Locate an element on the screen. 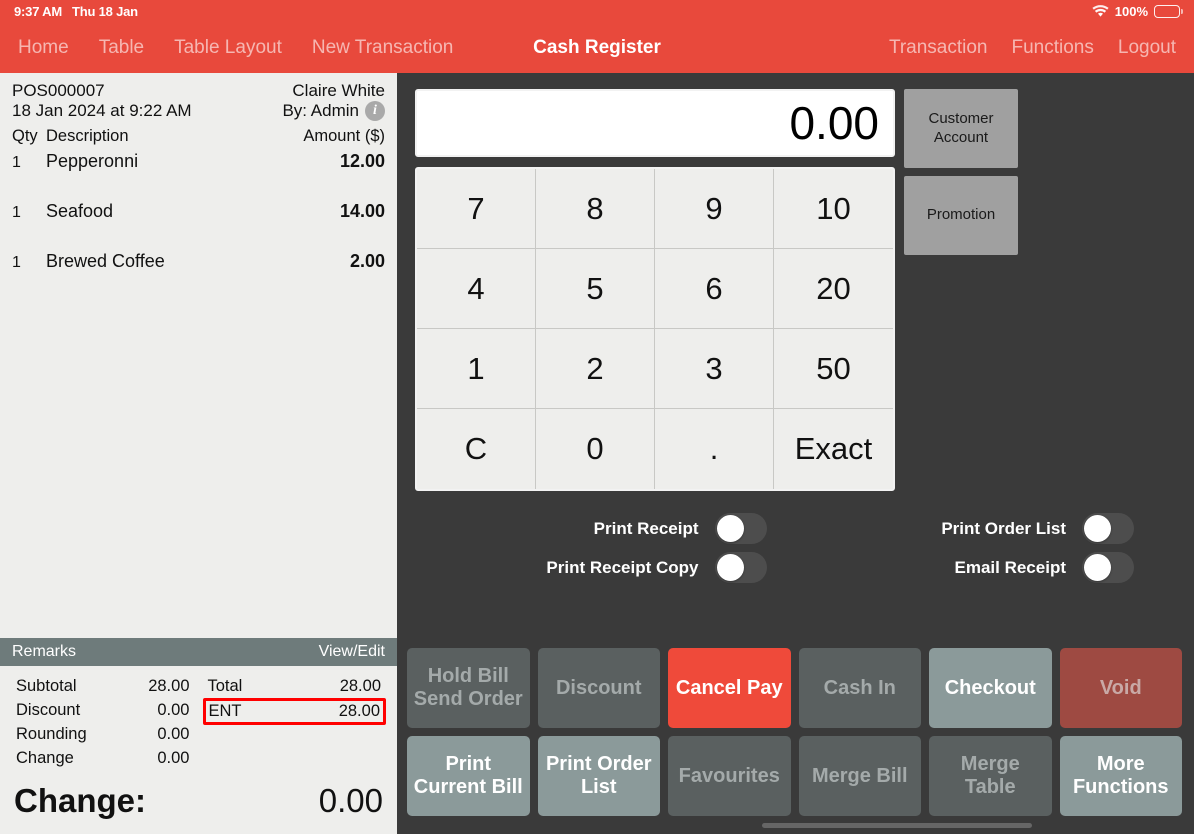 The height and width of the screenshot is (834, 1194). remarks-view-edit-button: View/Edit is located at coordinates (352, 652).